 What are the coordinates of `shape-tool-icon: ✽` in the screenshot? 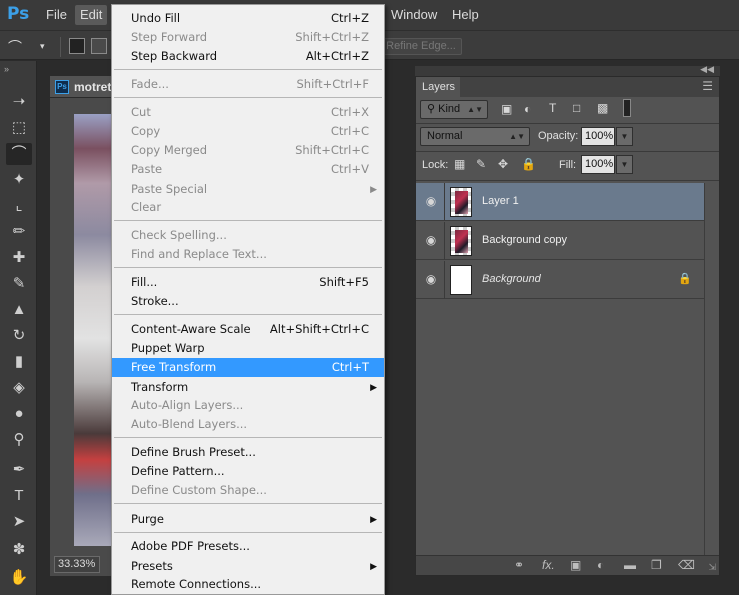 It's located at (19, 550).